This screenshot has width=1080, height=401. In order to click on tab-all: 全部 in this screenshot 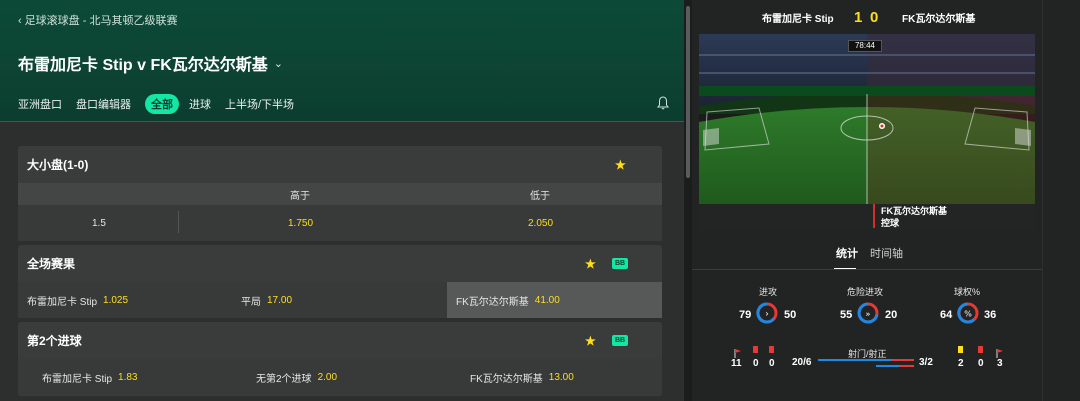, I will do `click(162, 104)`.